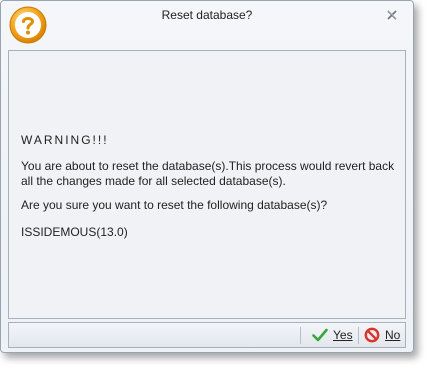  What do you see at coordinates (74, 232) in the screenshot?
I see `database-name: ISSIDEMOUS(13.0)` at bounding box center [74, 232].